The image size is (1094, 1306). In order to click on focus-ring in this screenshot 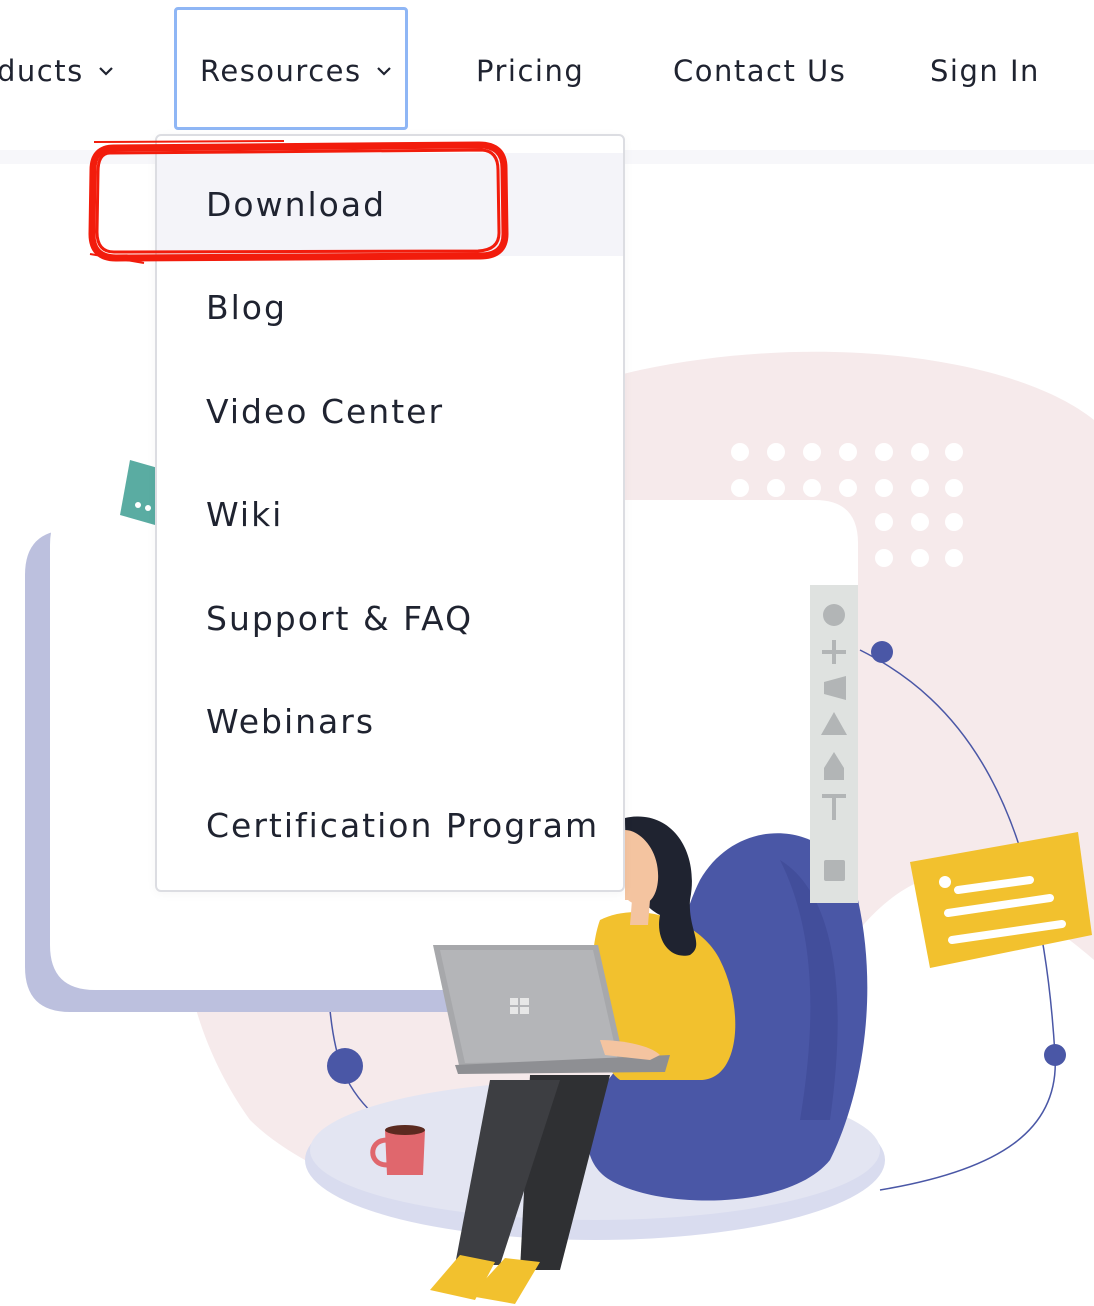, I will do `click(291, 68)`.